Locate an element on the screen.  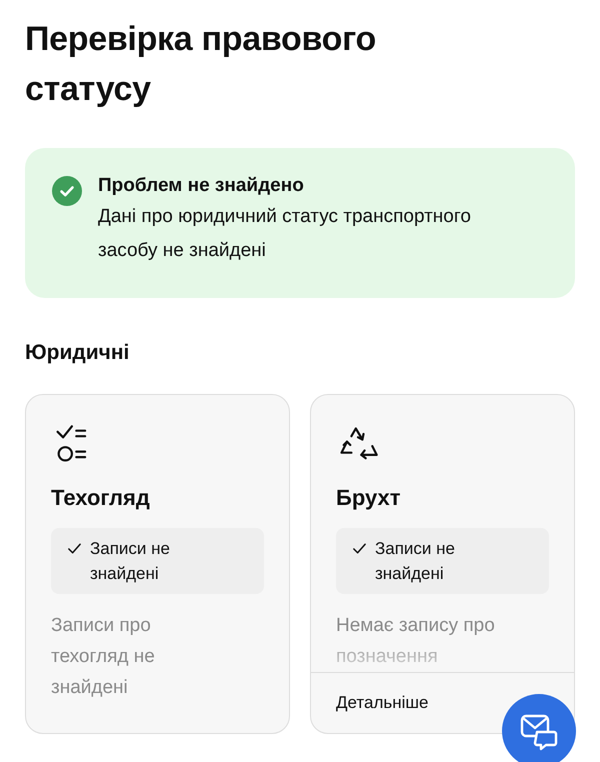
card-description: Немає запису про позначення is located at coordinates (416, 641).